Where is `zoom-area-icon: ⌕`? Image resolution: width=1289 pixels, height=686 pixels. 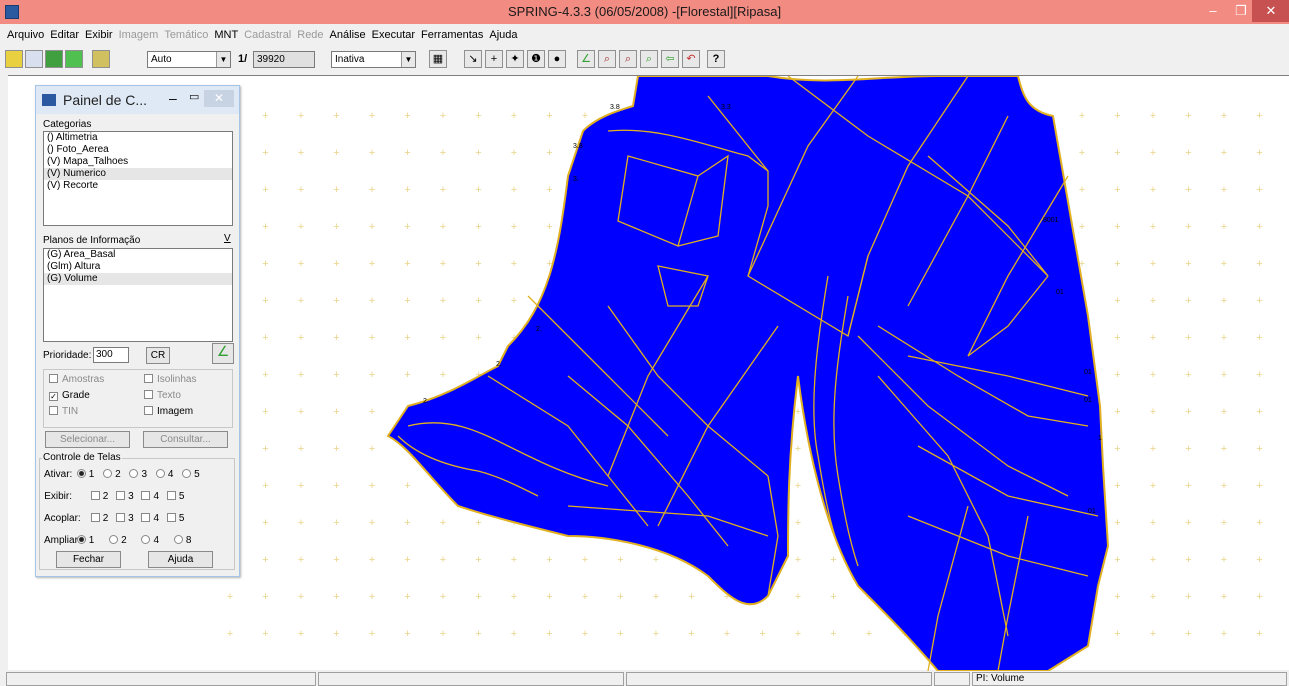 zoom-area-icon: ⌕ is located at coordinates (649, 59).